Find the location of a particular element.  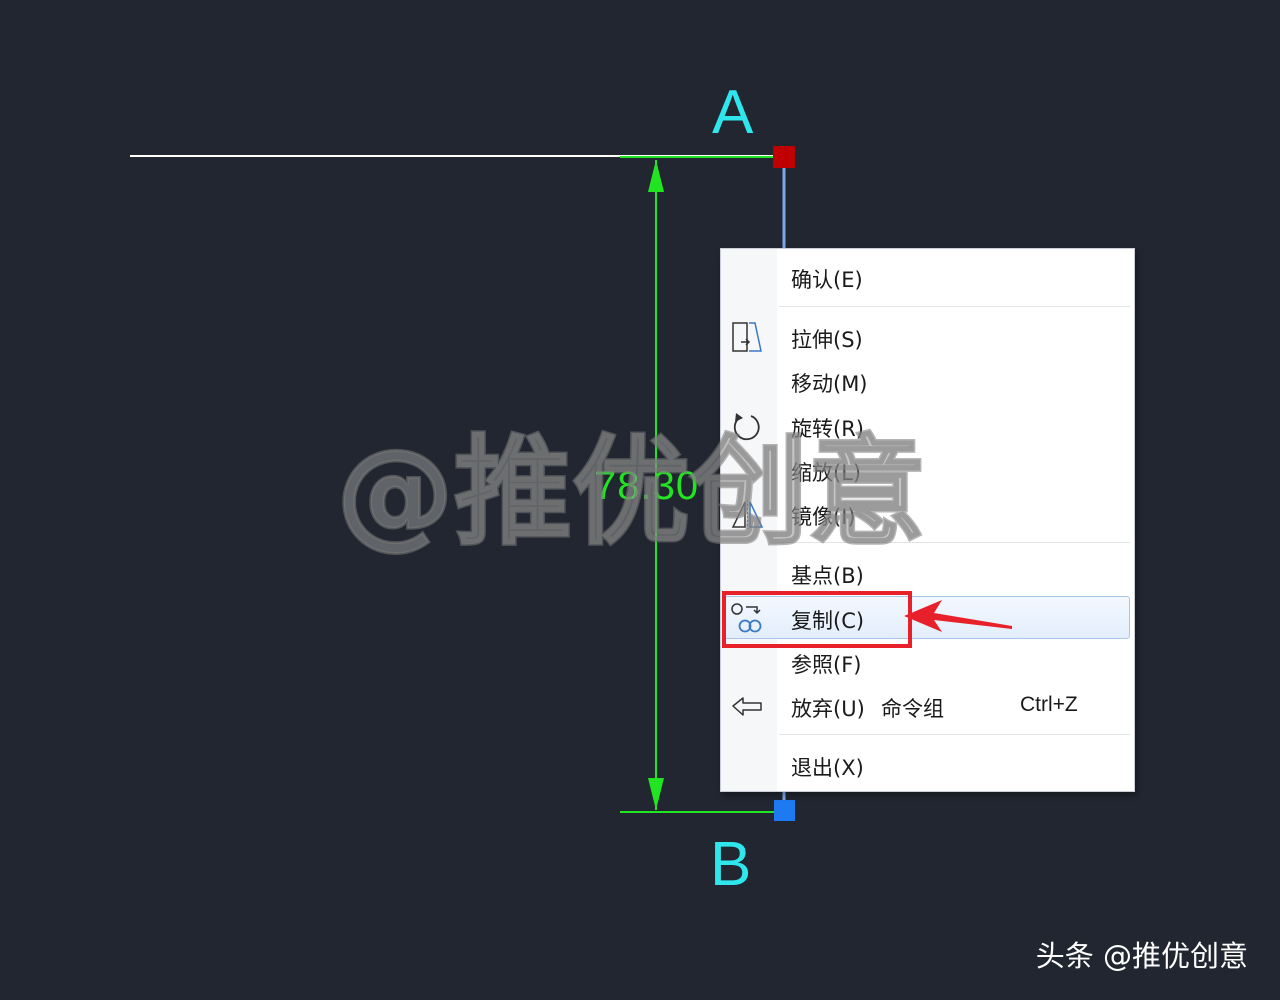

grip-point-b is located at coordinates (784, 810).